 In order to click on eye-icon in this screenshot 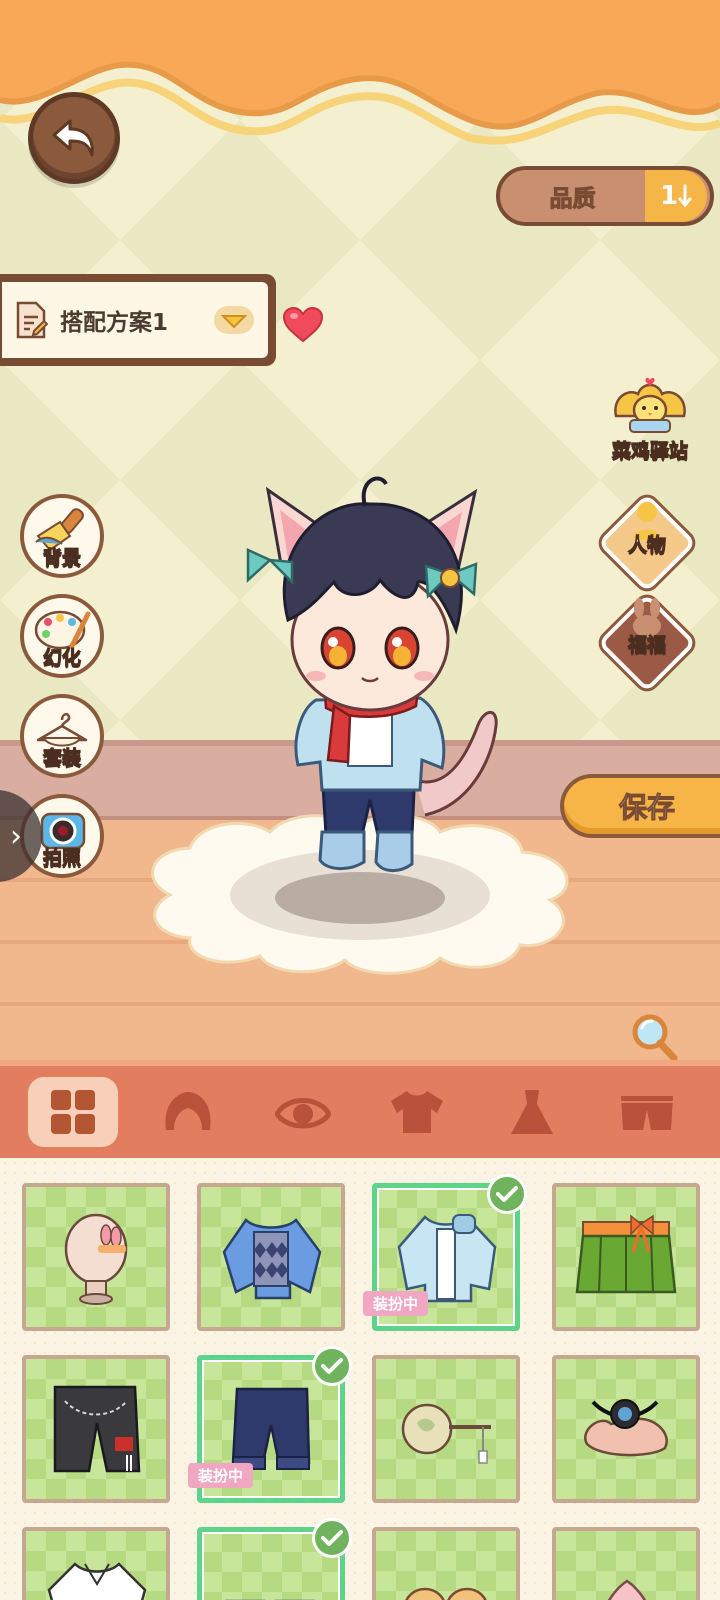, I will do `click(302, 1113)`.